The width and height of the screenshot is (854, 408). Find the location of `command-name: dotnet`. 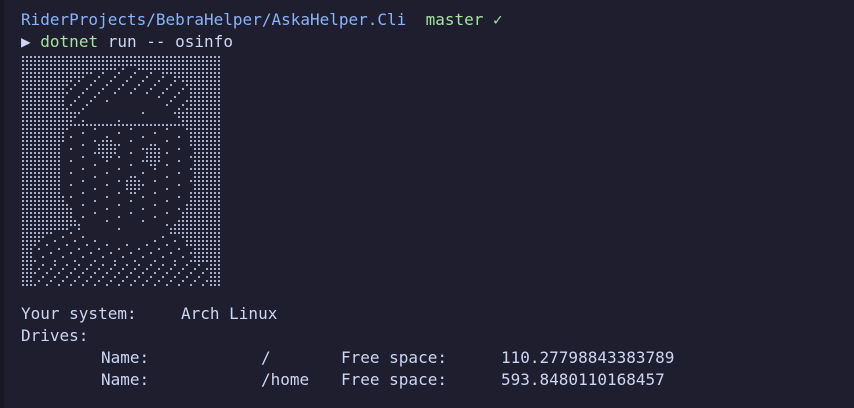

command-name: dotnet is located at coordinates (69, 41).